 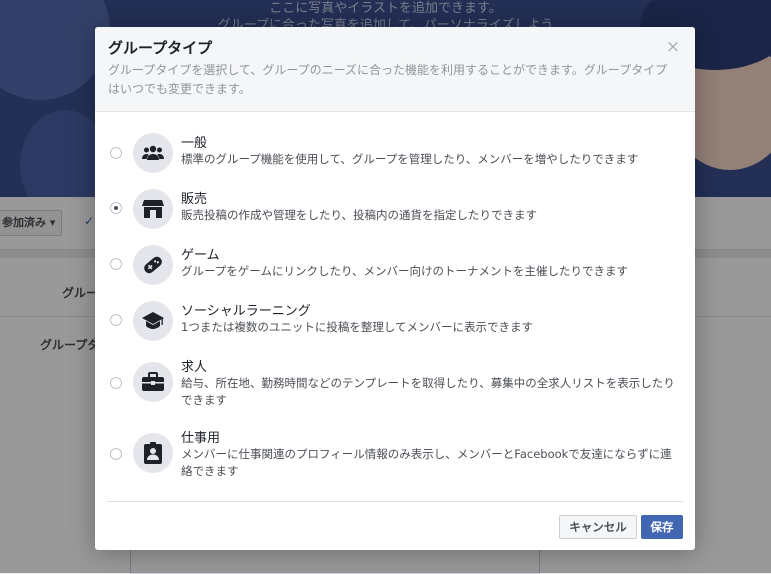 What do you see at coordinates (153, 321) in the screenshot?
I see `graduation-cap-icon` at bounding box center [153, 321].